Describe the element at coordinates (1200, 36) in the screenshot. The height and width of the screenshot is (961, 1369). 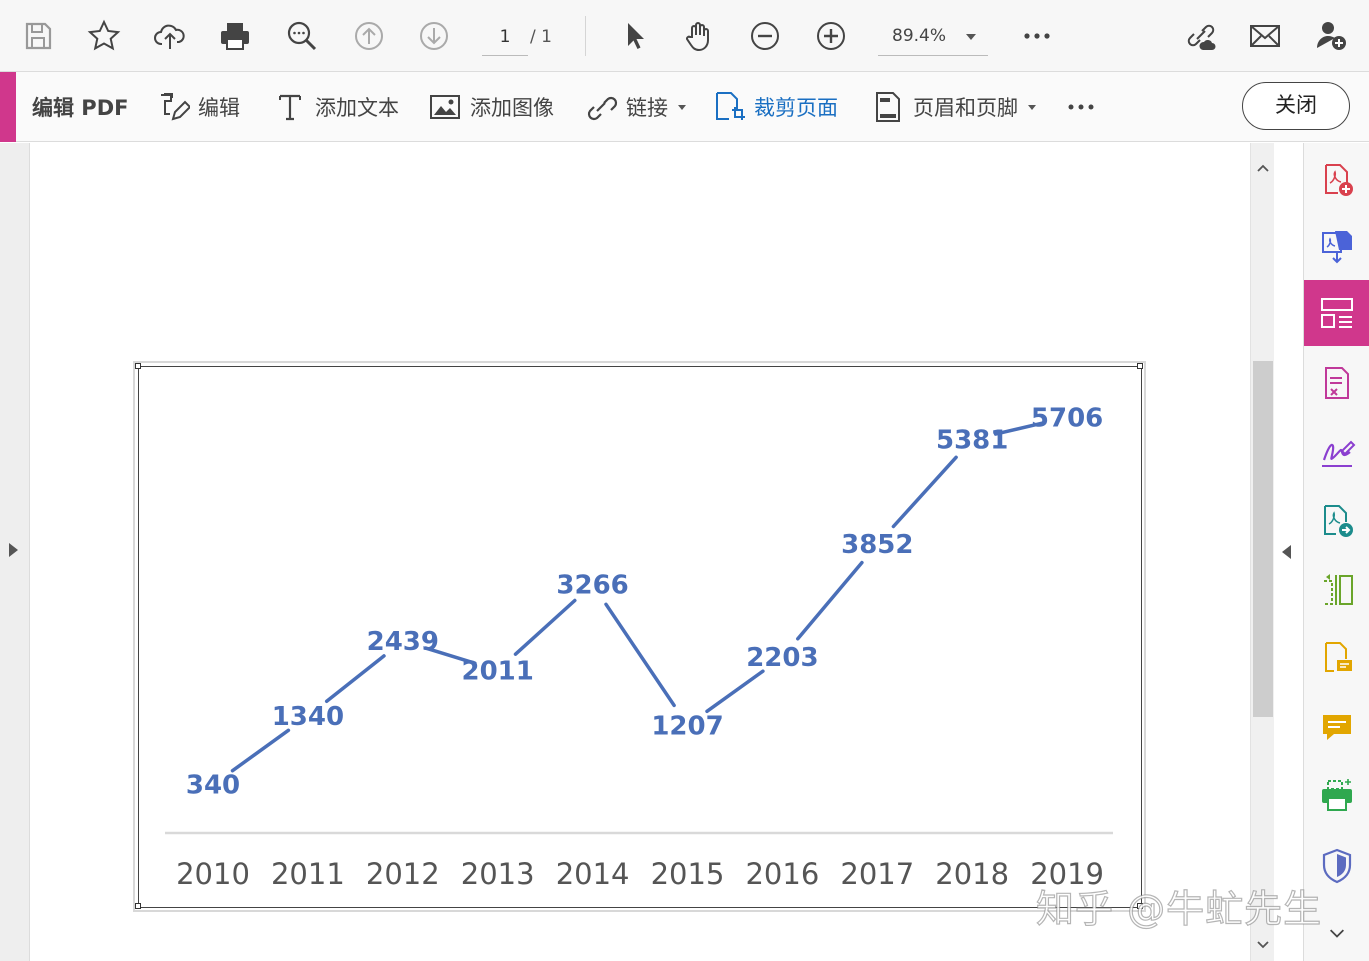
I see `share-link-button` at that location.